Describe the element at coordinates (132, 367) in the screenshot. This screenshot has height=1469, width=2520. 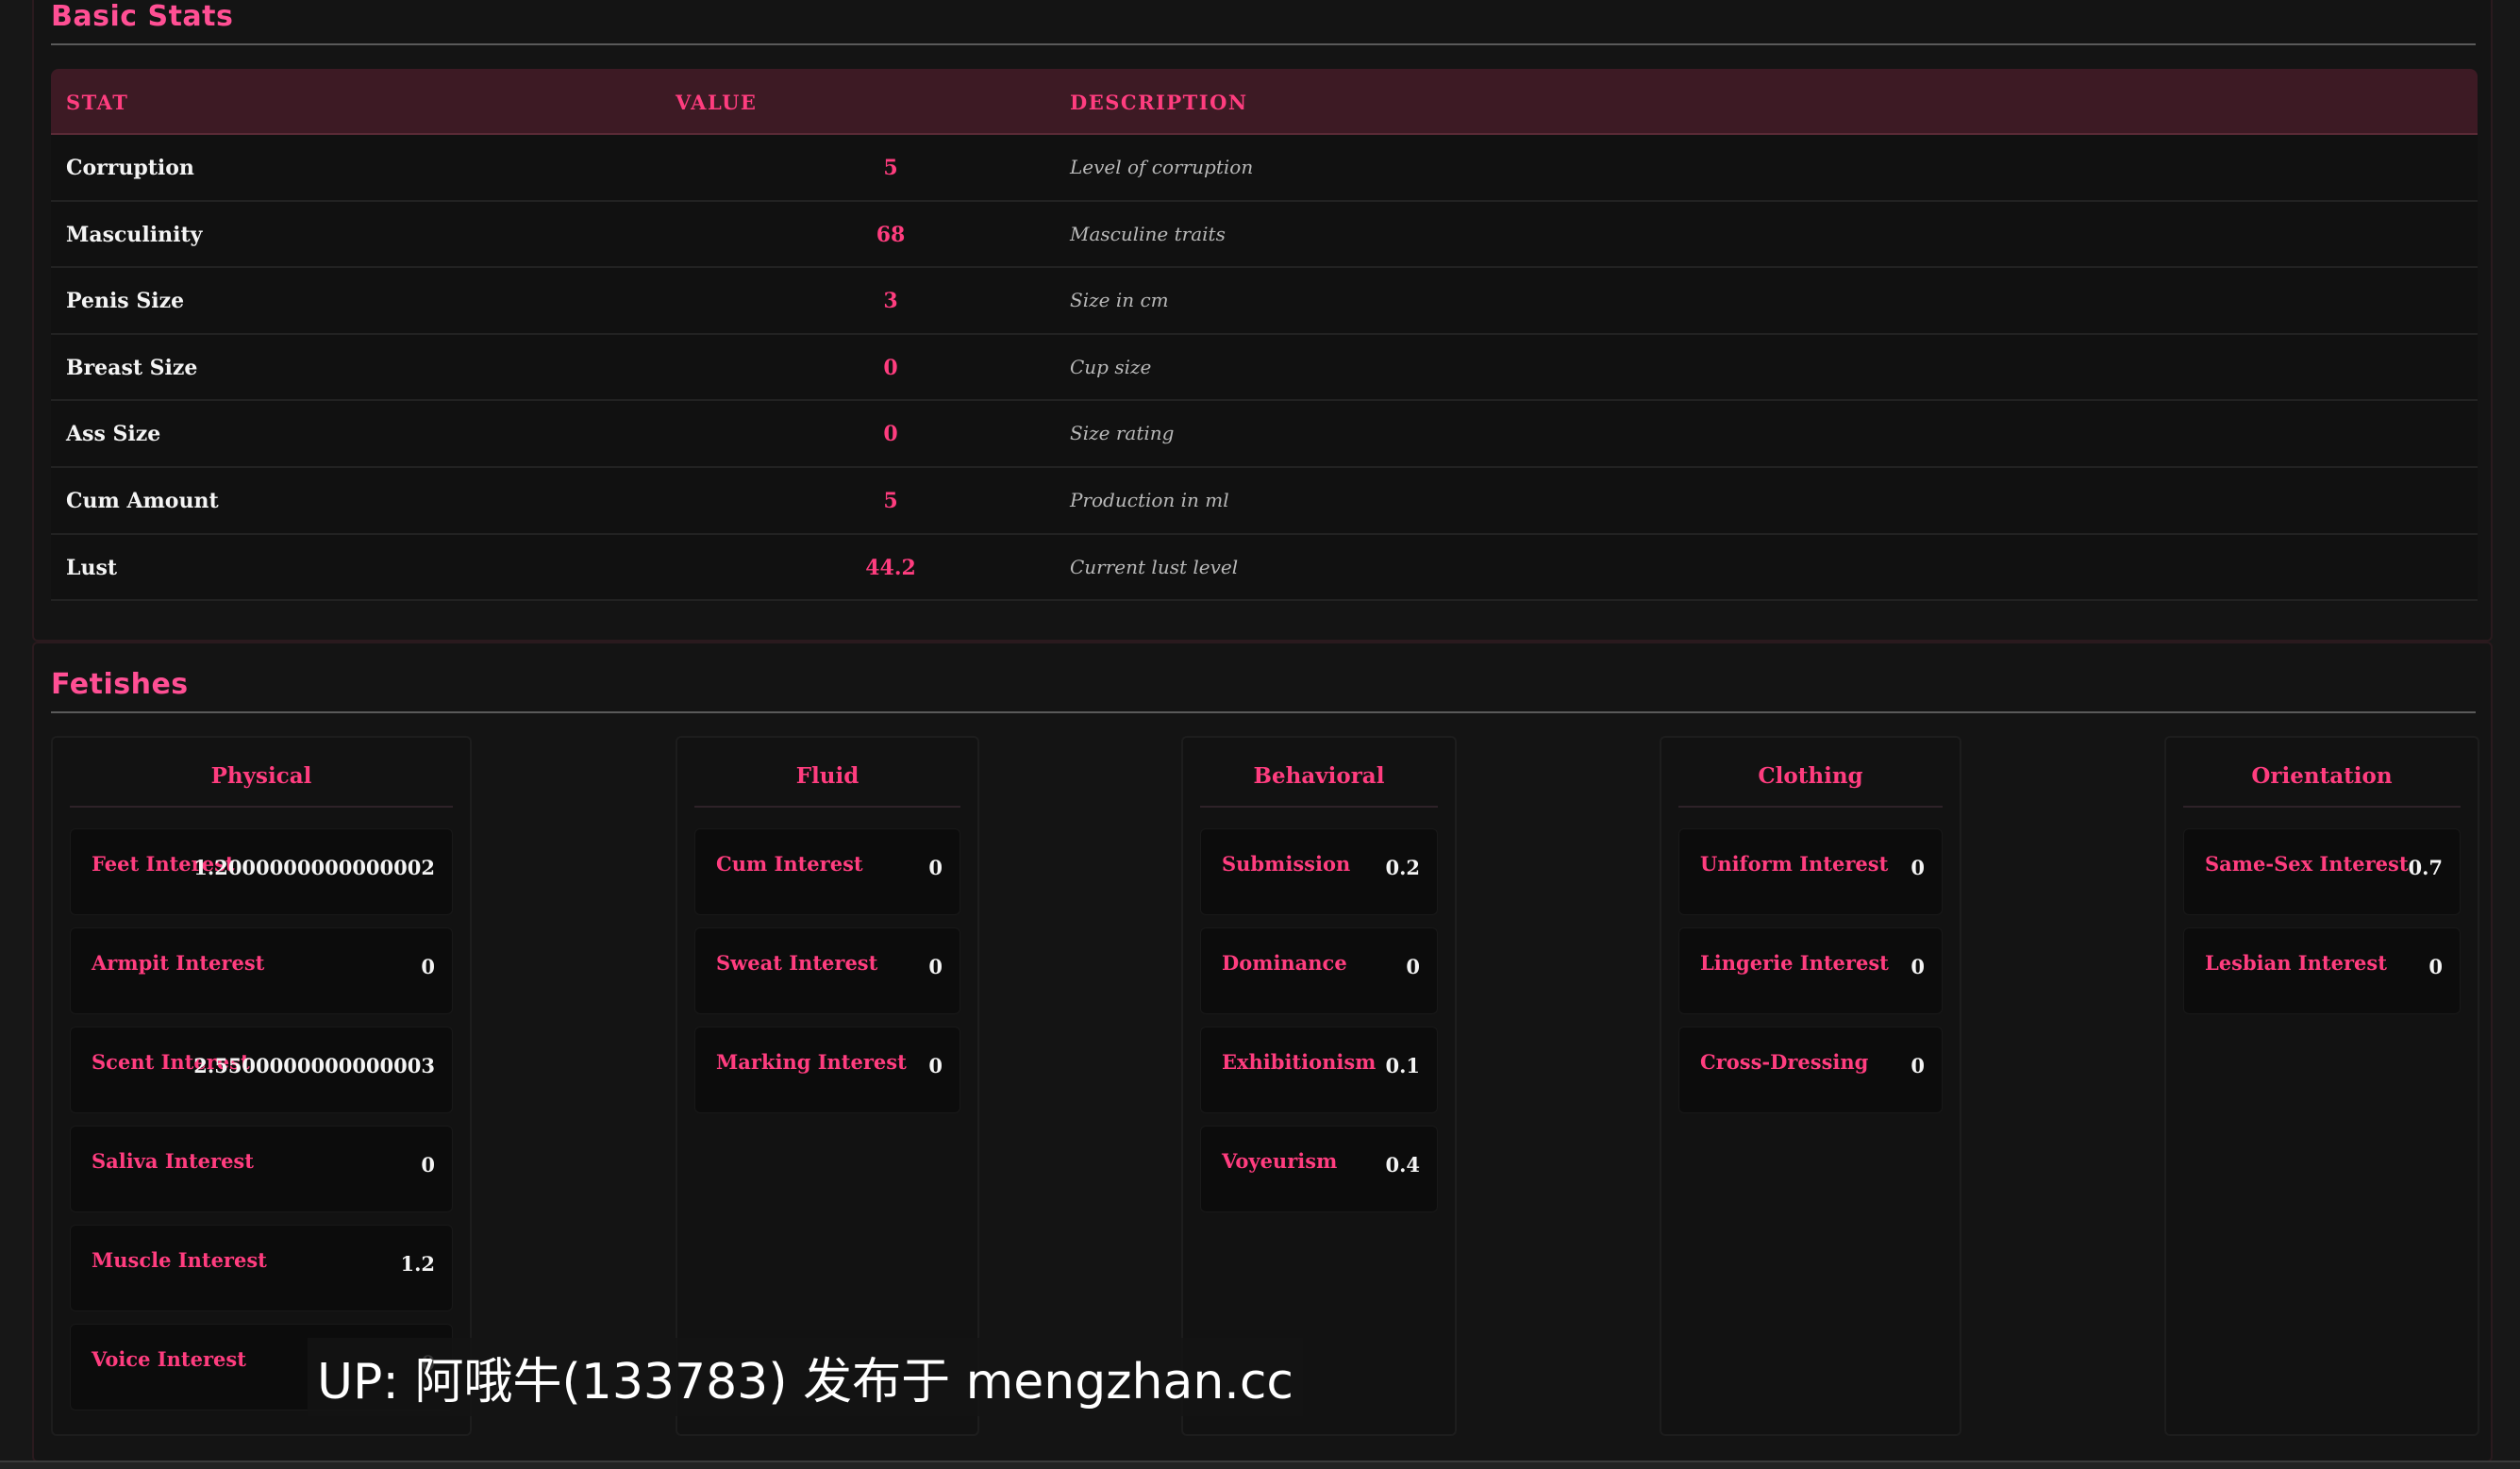
I see `stat-name: Breast Size` at that location.